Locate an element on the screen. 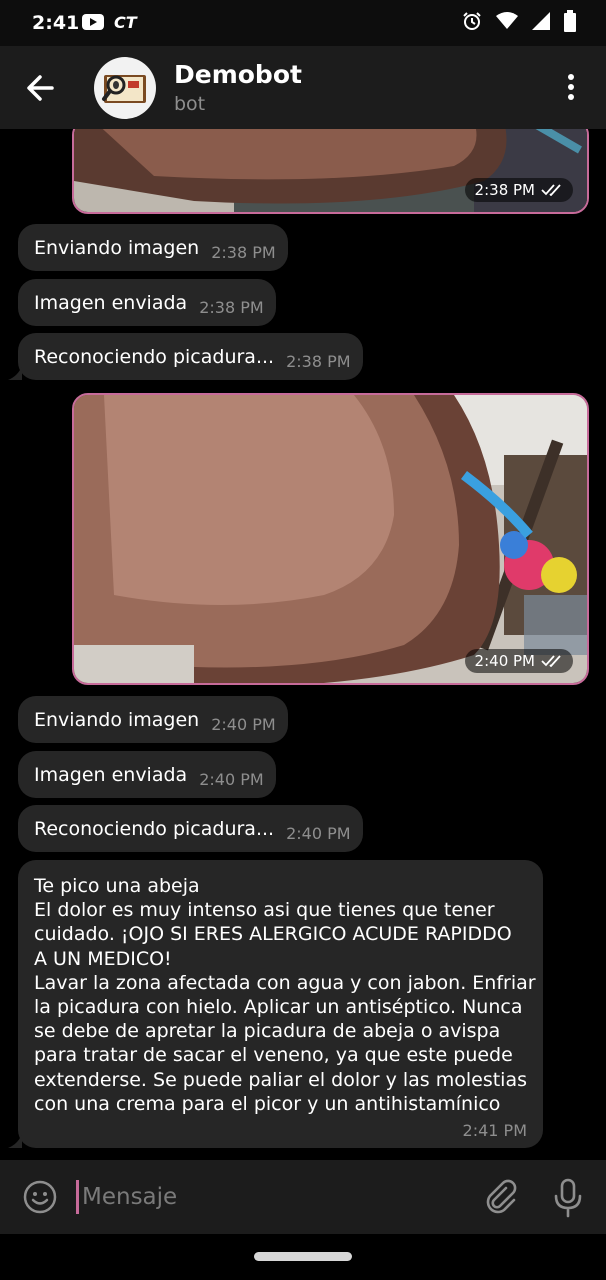 The image size is (606, 1280). photo-time: 2:40 PM is located at coordinates (504, 661).